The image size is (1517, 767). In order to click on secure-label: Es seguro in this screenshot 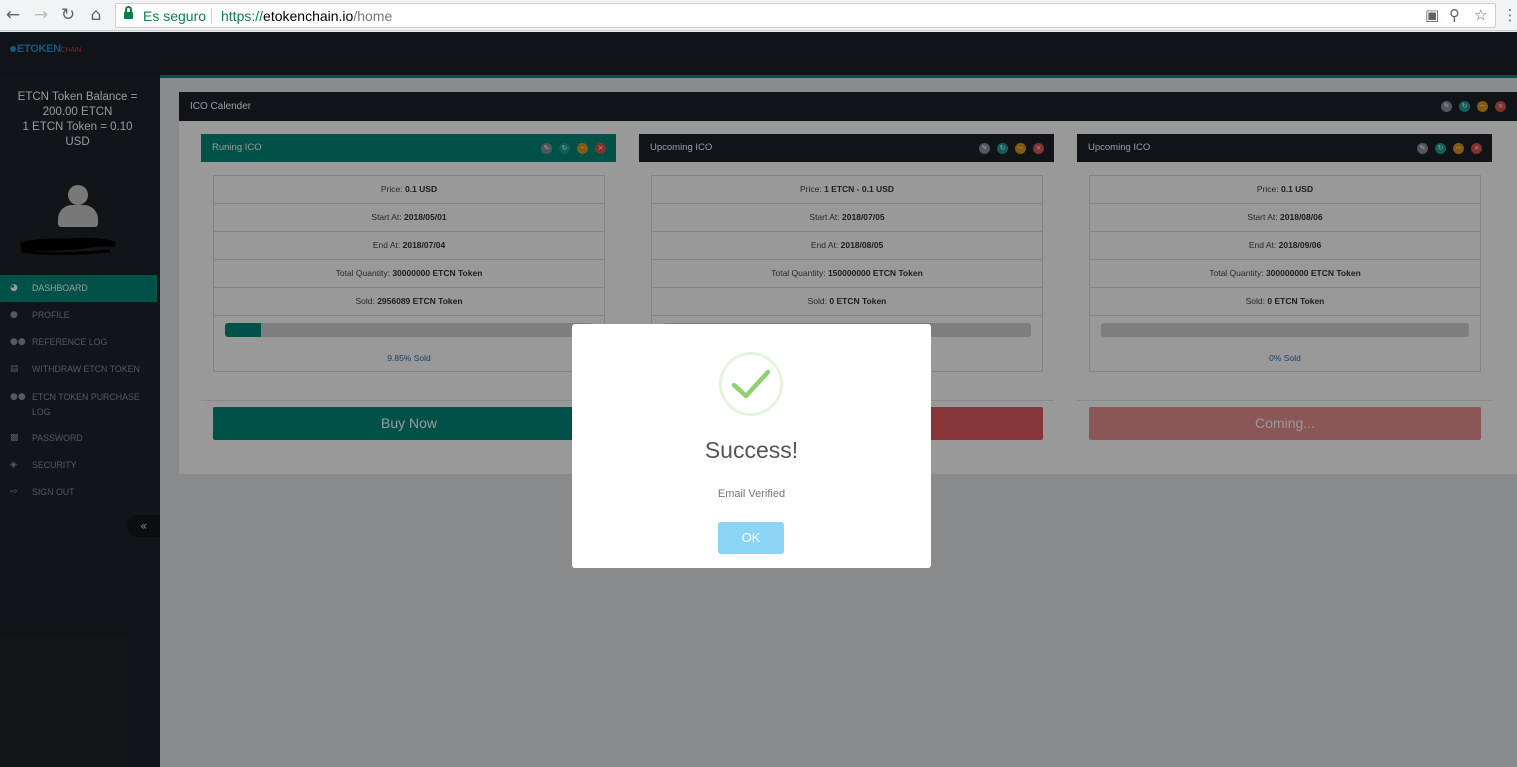, I will do `click(175, 16)`.